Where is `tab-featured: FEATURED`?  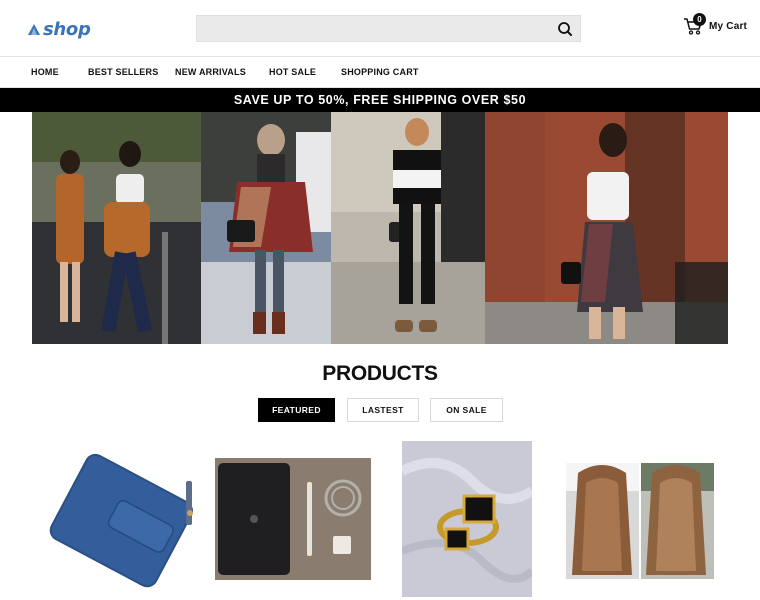 tab-featured: FEATURED is located at coordinates (296, 410).